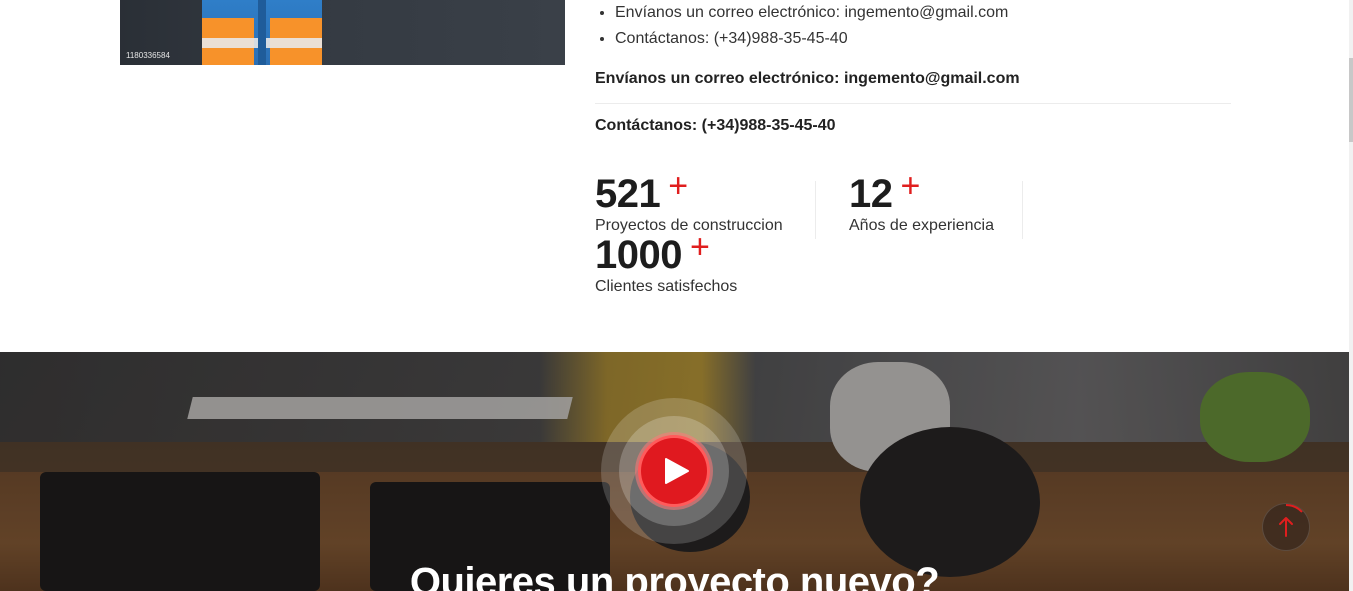 The width and height of the screenshot is (1353, 591). Describe the element at coordinates (1351, 295) in the screenshot. I see `page-scrollbar` at that location.